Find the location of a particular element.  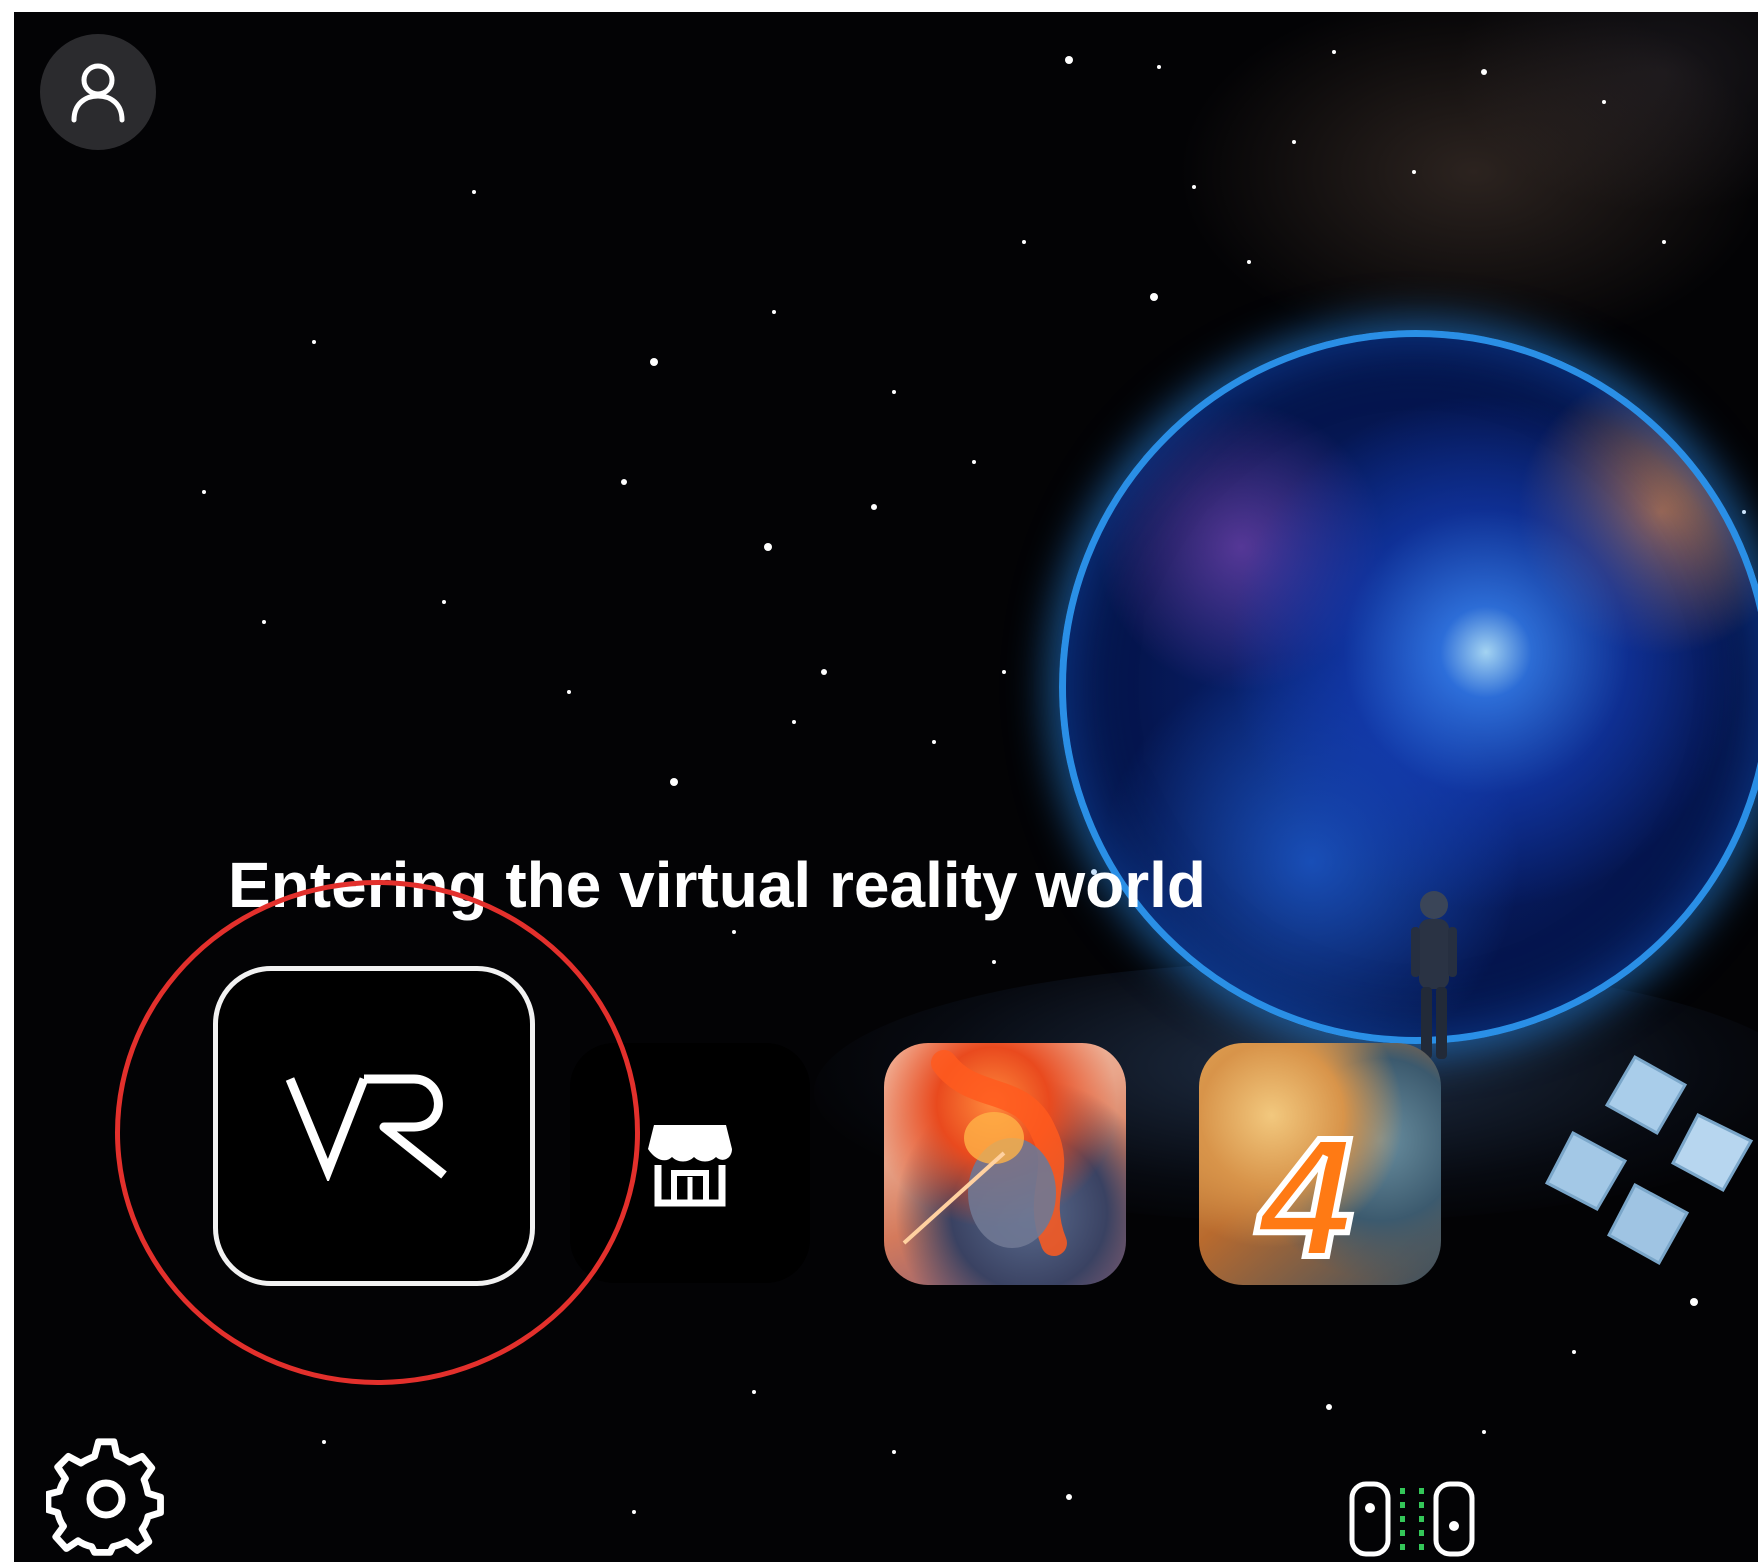

page-title: Entering the virtual reality world is located at coordinates (717, 885).